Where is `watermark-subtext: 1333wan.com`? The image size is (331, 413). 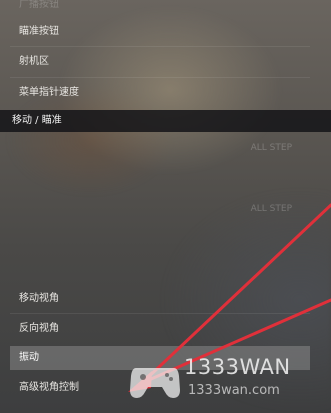
watermark-subtext: 1333wan.com is located at coordinates (234, 390).